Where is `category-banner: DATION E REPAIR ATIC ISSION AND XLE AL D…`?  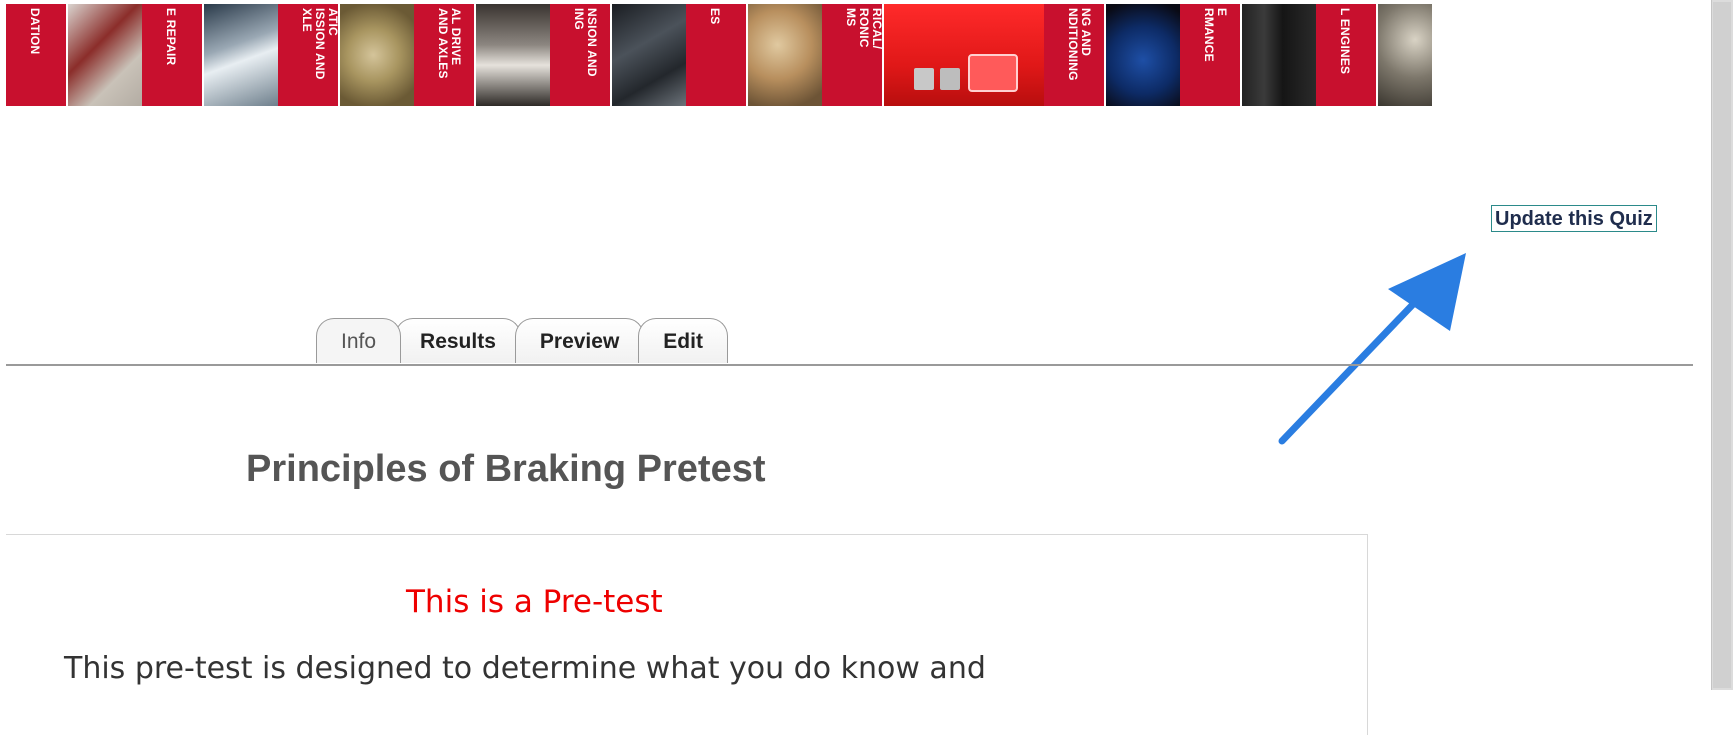 category-banner: DATION E REPAIR ATIC ISSION AND XLE AL D… is located at coordinates (719, 55).